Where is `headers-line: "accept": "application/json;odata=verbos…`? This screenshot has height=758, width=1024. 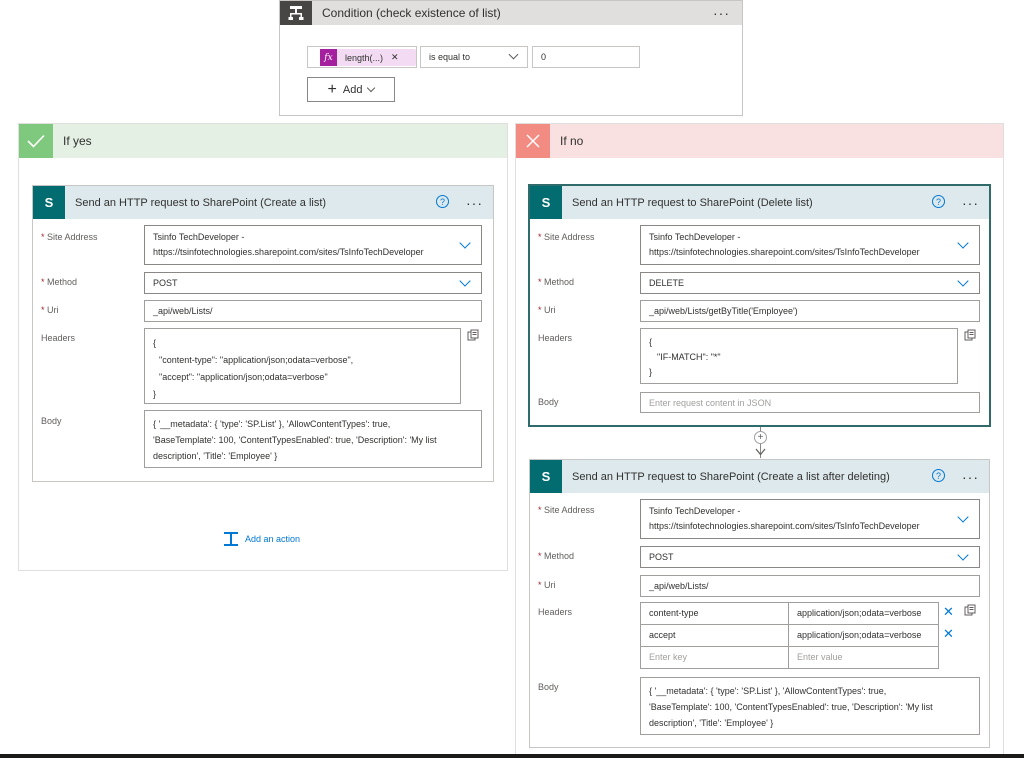
headers-line: "accept": "application/json;odata=verbos… is located at coordinates (243, 377).